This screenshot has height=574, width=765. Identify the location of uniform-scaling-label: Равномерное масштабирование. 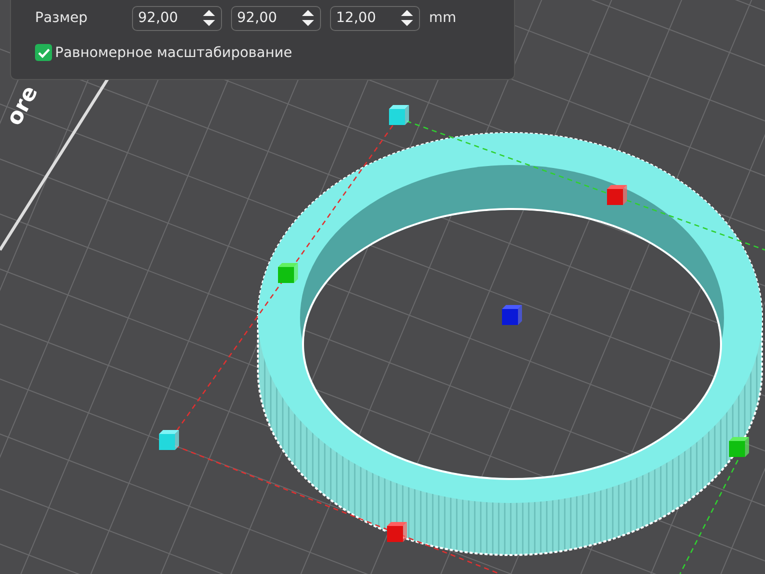
(173, 52).